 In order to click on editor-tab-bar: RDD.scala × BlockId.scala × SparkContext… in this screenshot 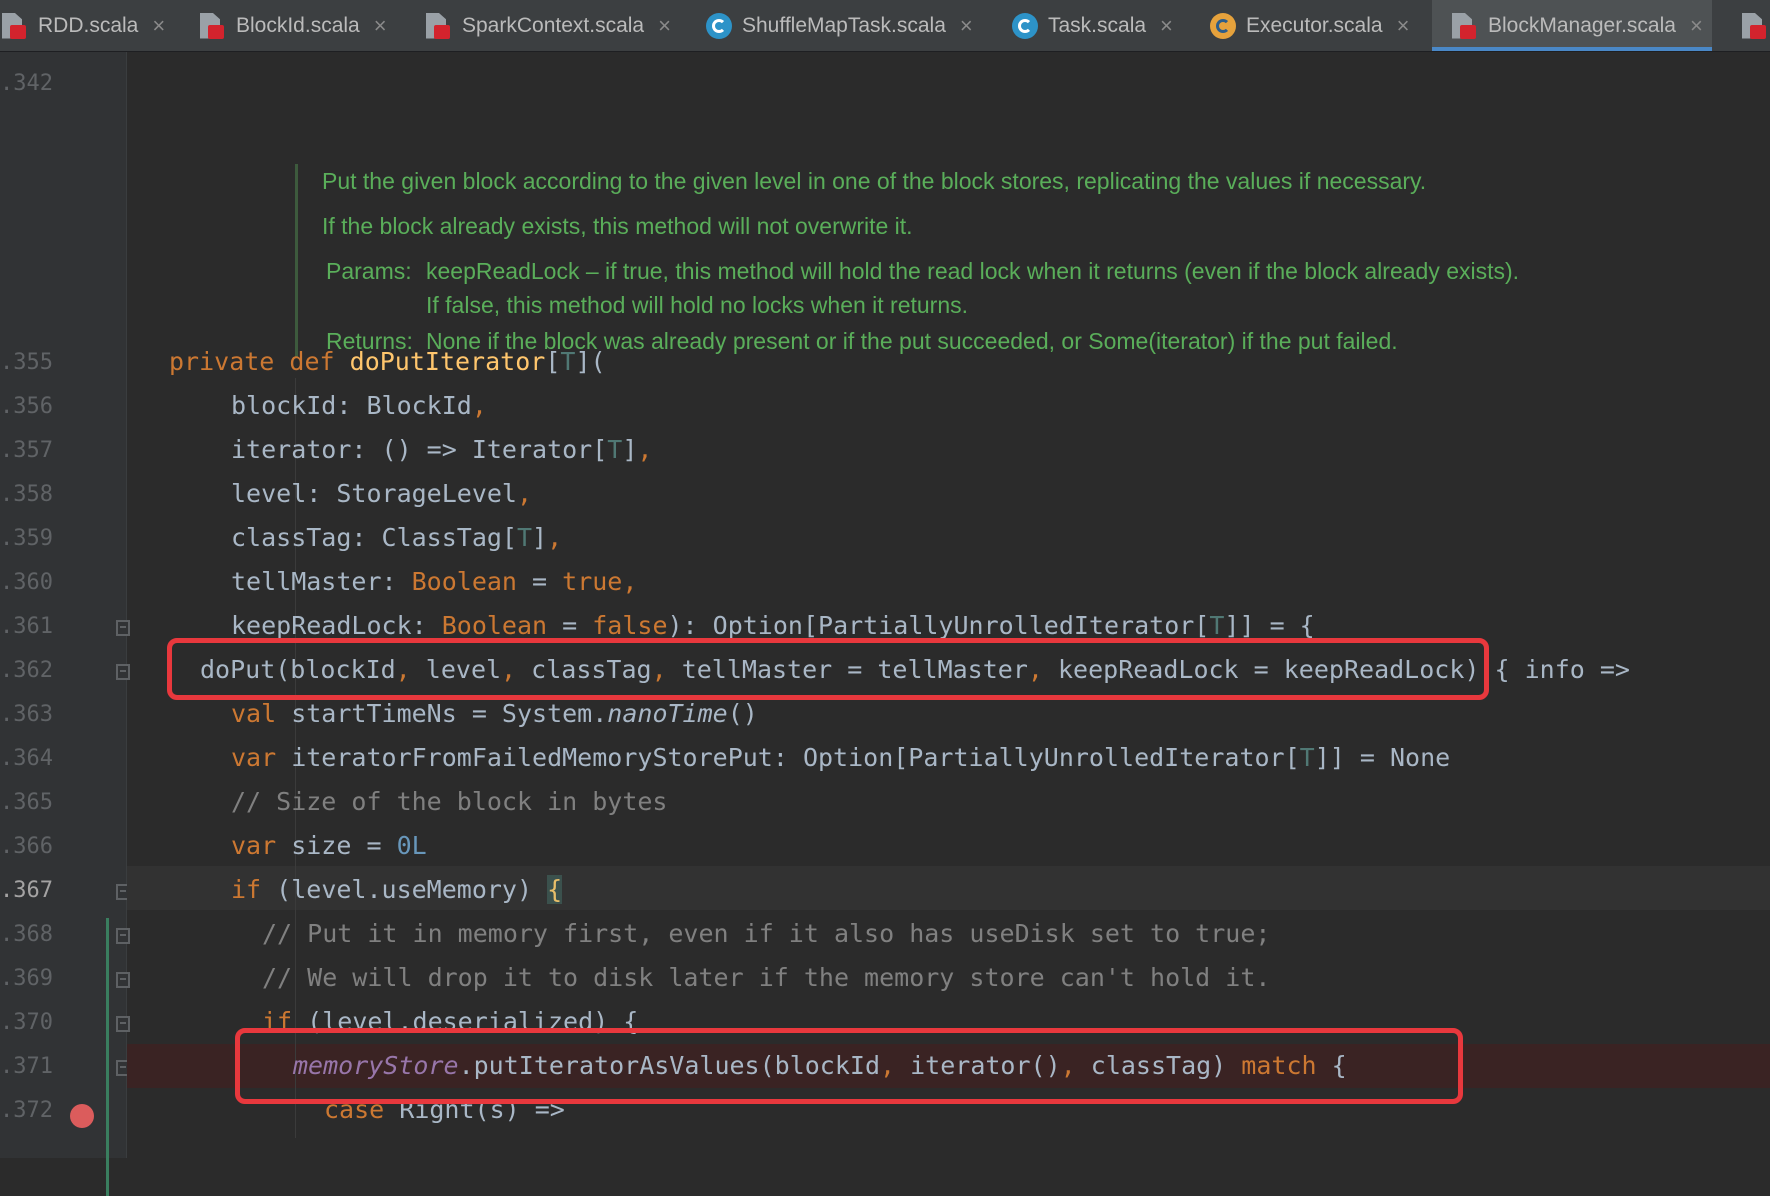, I will do `click(885, 26)`.